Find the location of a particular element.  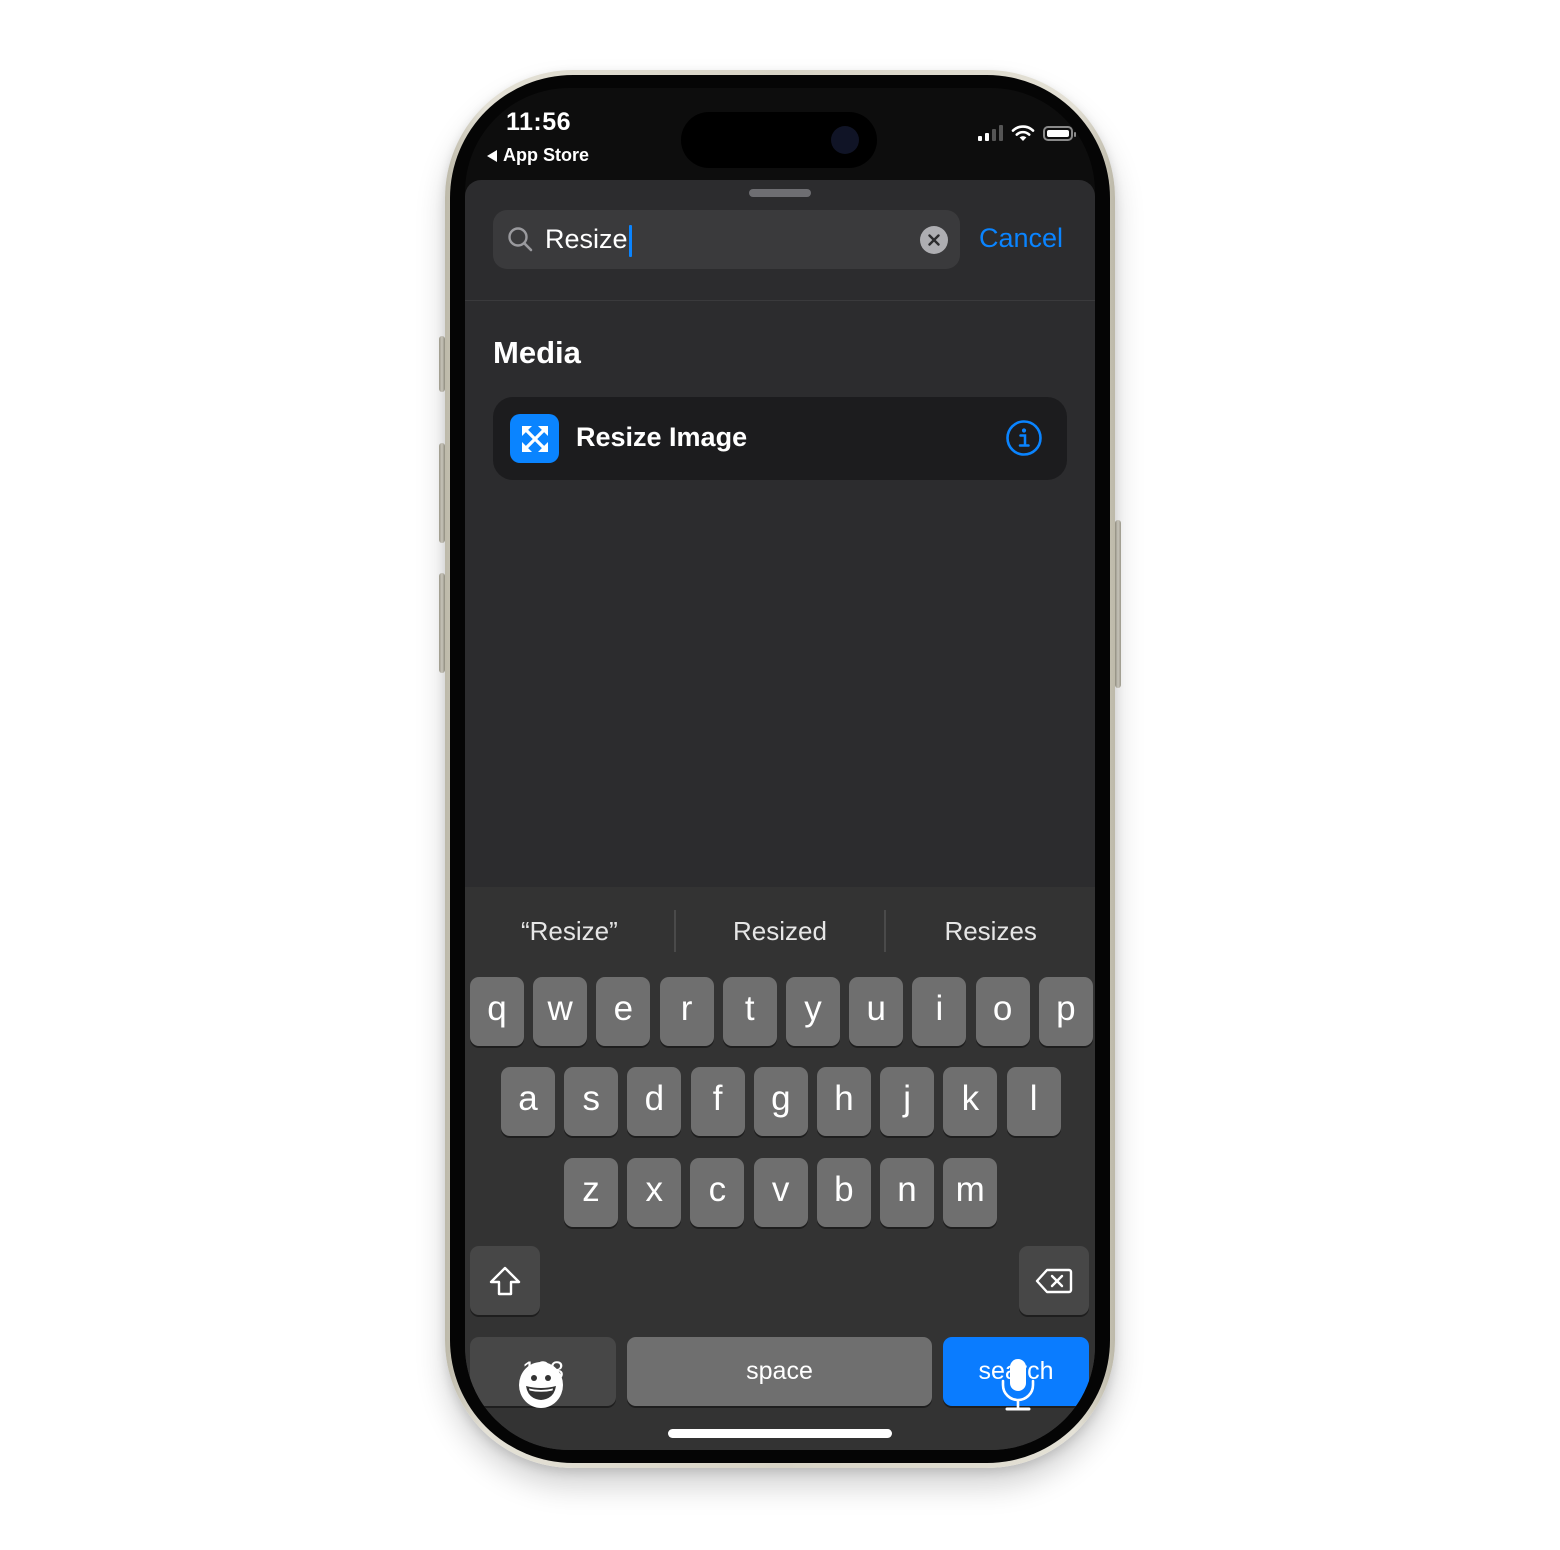

key-z: z is located at coordinates (591, 1192).